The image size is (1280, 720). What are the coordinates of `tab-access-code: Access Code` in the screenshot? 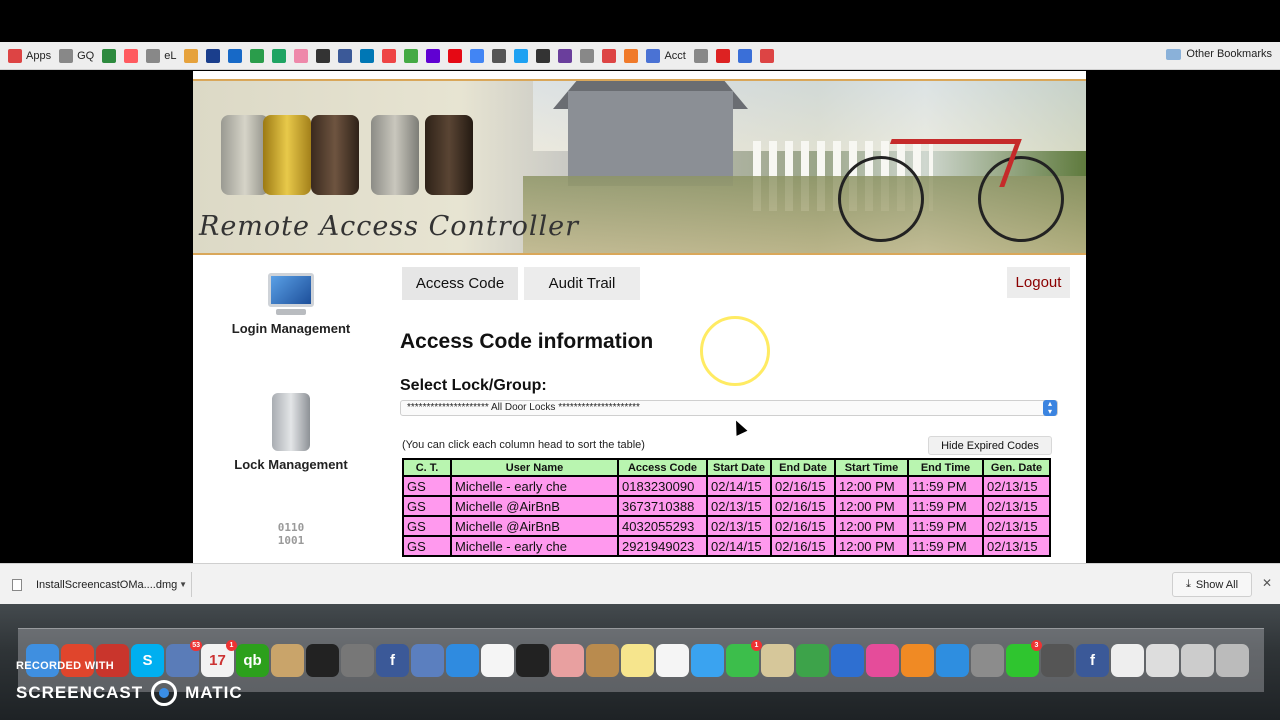 It's located at (460, 283).